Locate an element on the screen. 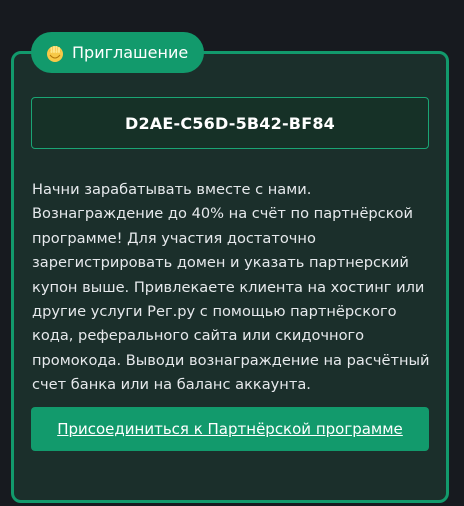 The image size is (464, 506). coupon-code: D2AE-C56D-5B42-BF84 is located at coordinates (230, 123).